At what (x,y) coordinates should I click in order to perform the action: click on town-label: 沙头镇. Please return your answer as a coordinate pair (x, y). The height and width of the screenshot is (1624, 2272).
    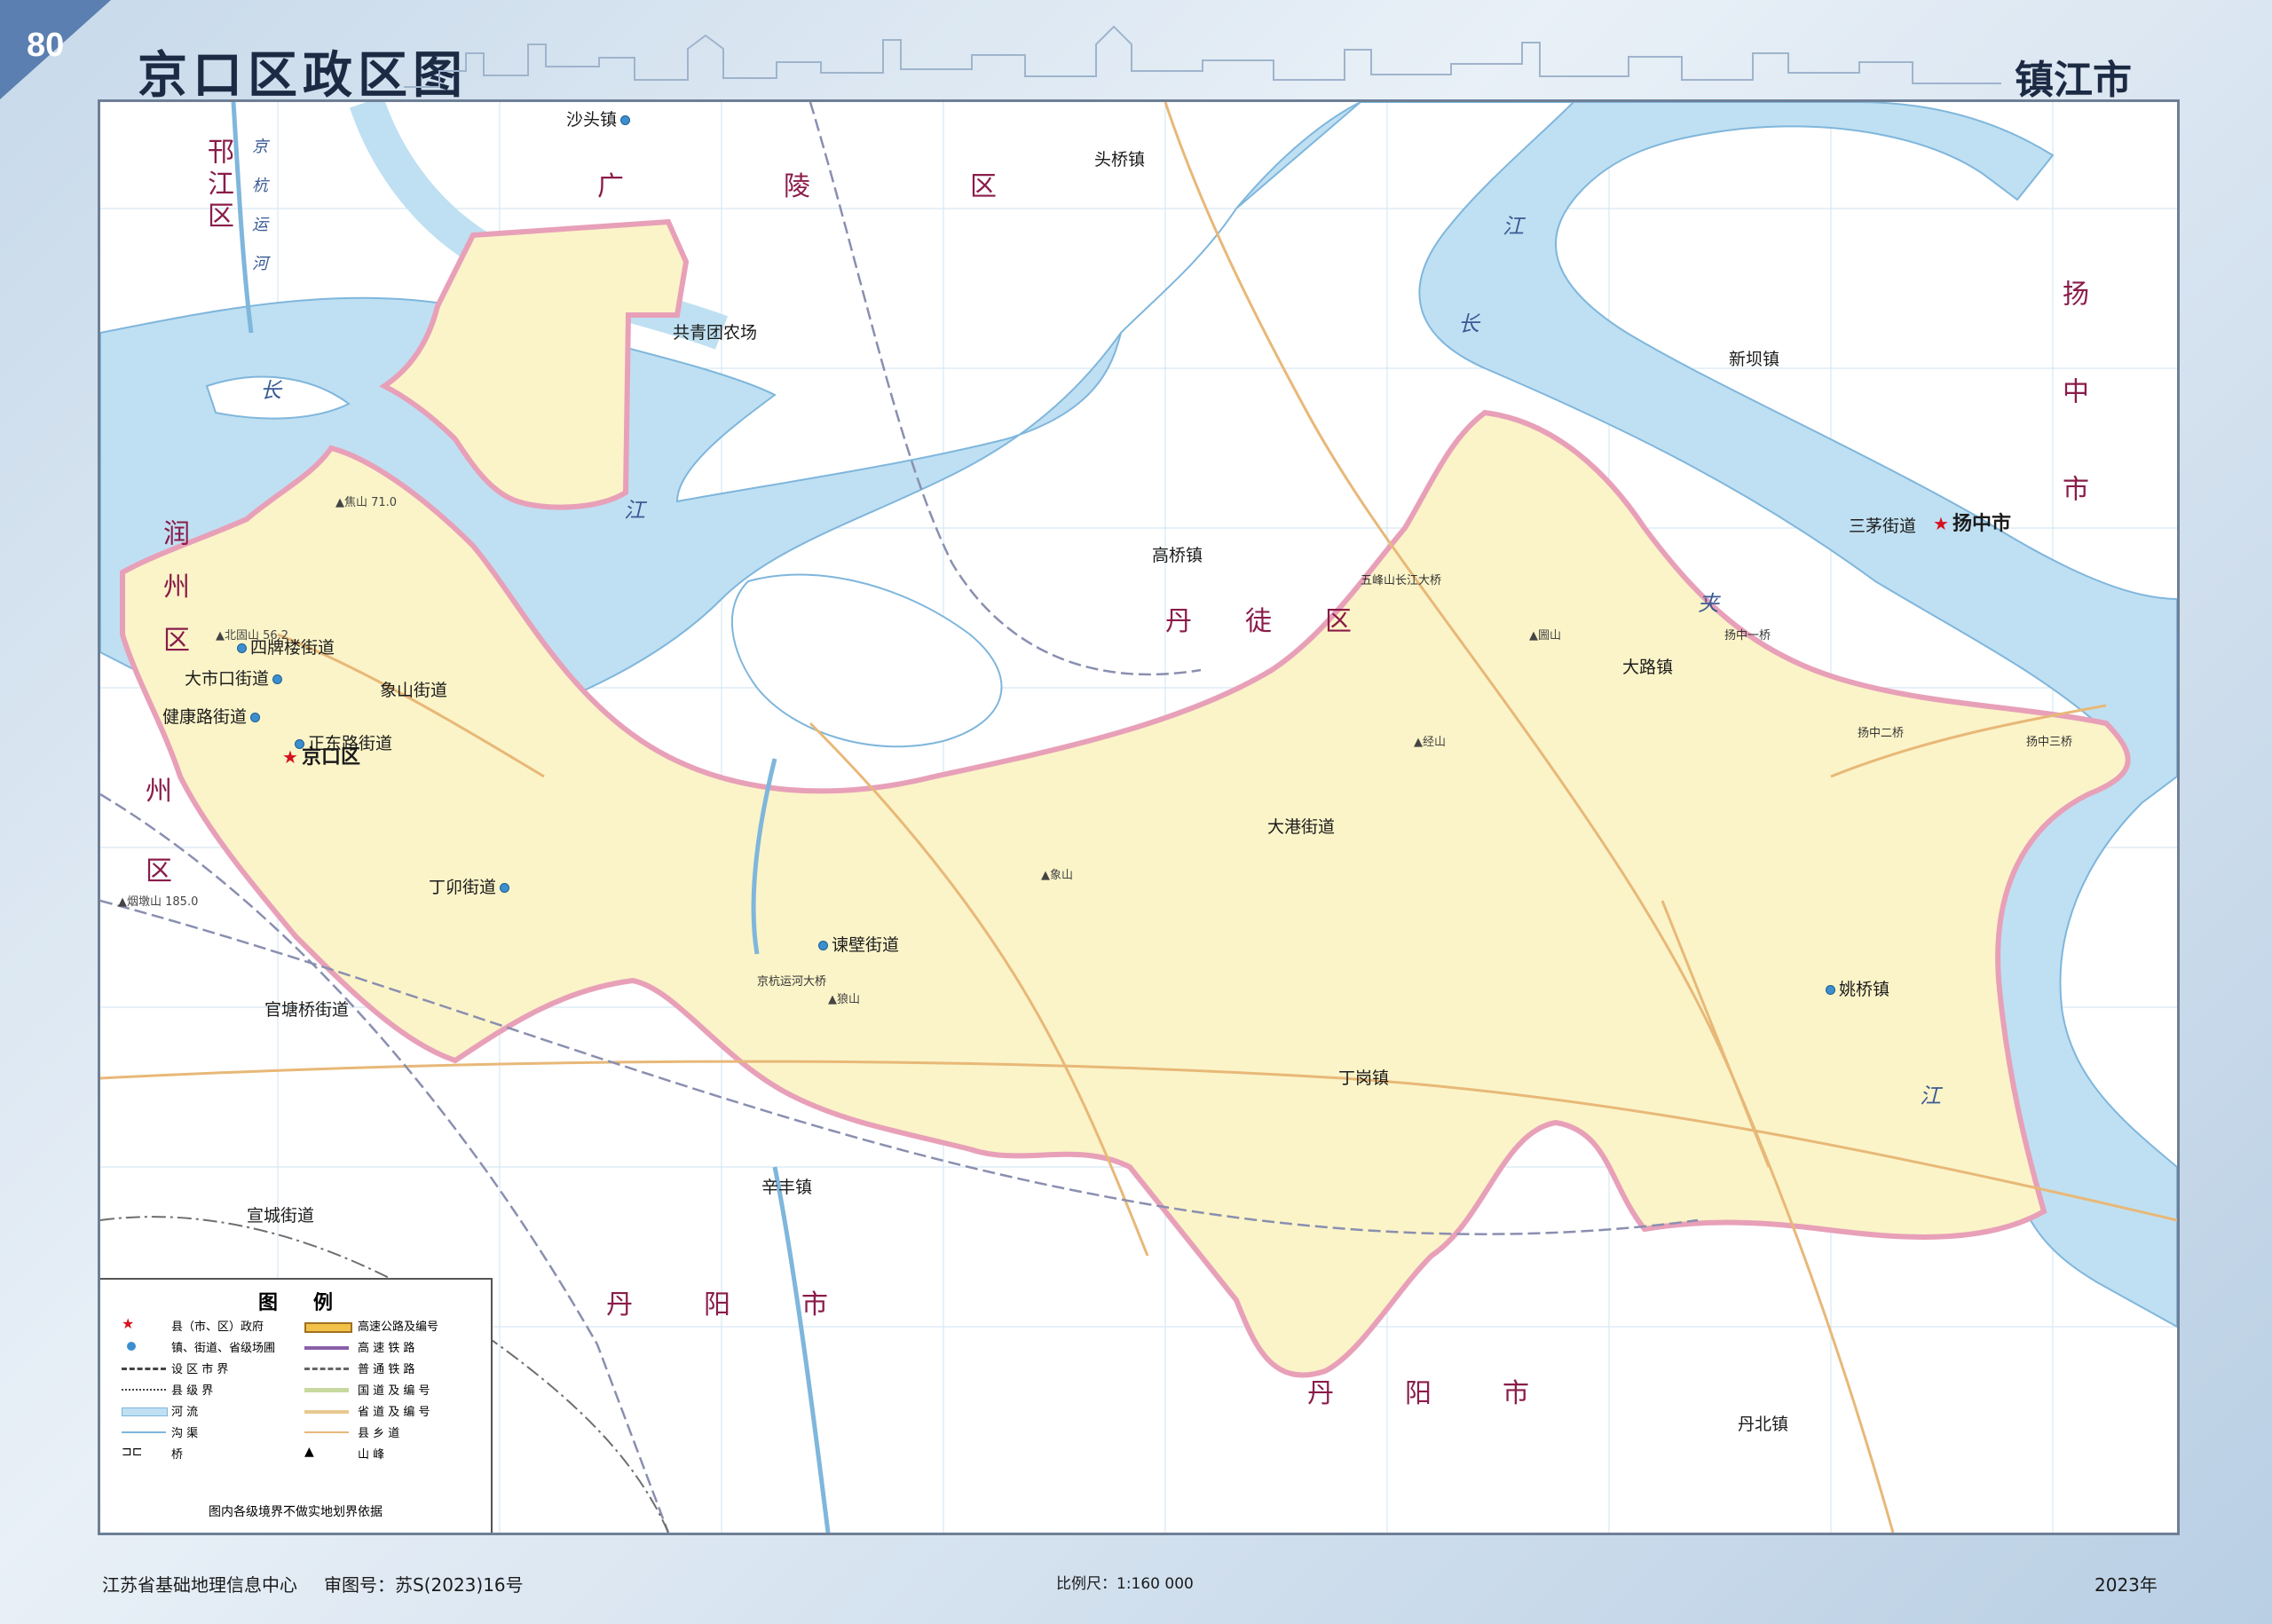
    Looking at the image, I should click on (600, 118).